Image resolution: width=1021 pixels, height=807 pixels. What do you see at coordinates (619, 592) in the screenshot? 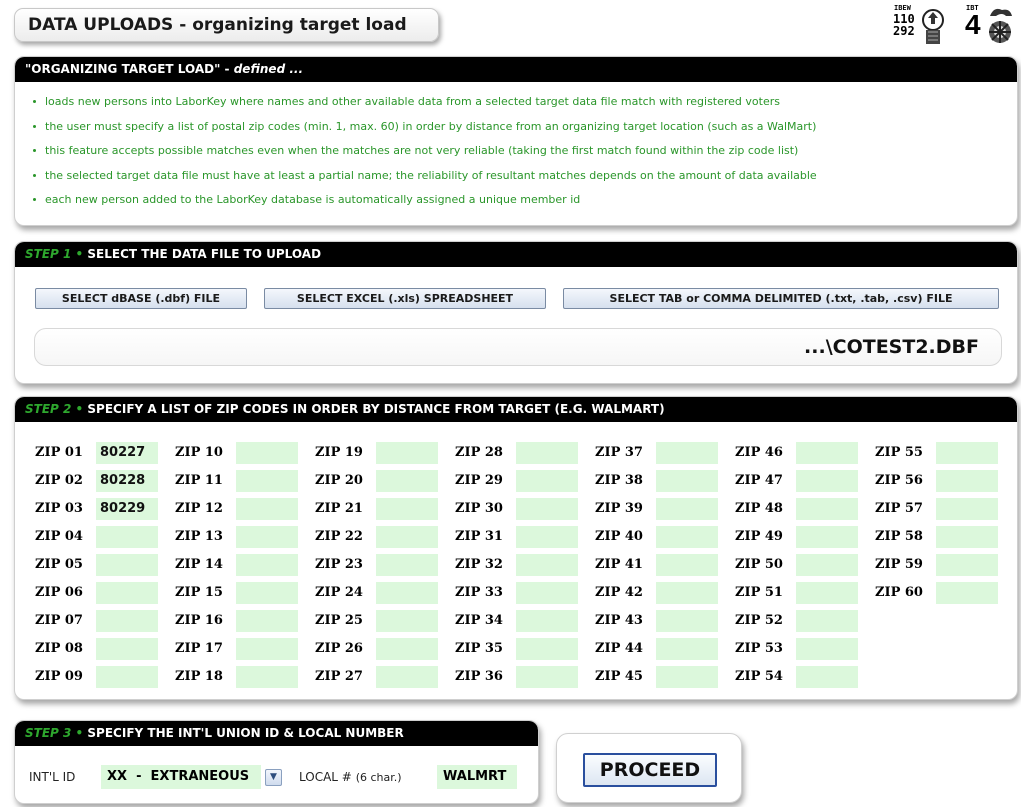
I see `zip-label: ZIP 42` at bounding box center [619, 592].